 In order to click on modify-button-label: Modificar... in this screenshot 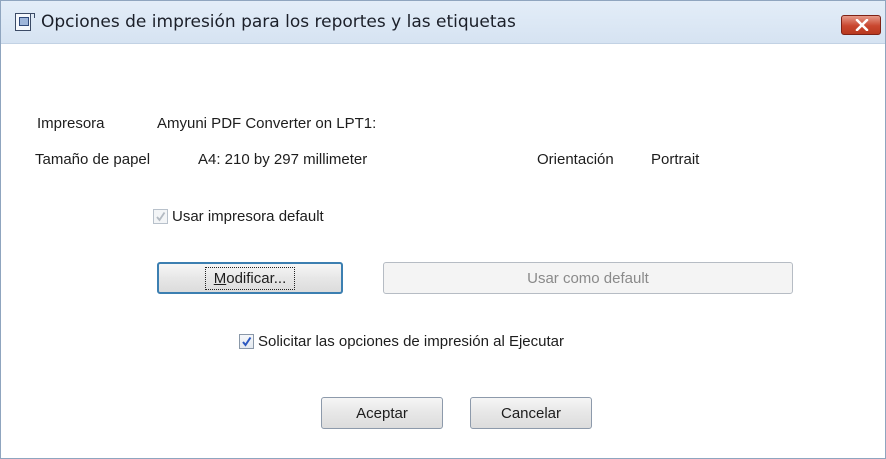, I will do `click(250, 278)`.